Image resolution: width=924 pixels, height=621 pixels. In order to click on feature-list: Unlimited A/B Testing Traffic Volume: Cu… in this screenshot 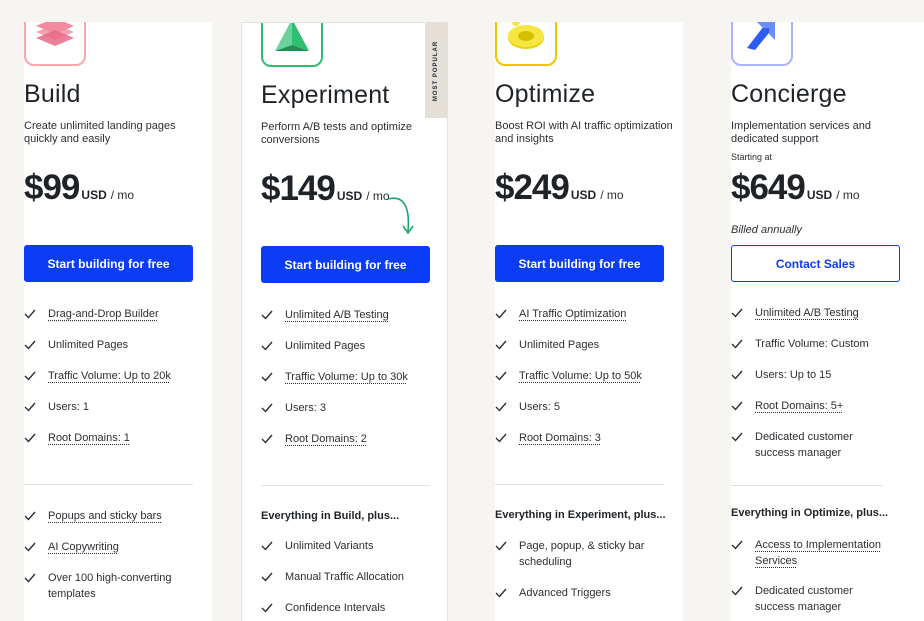, I will do `click(821, 383)`.